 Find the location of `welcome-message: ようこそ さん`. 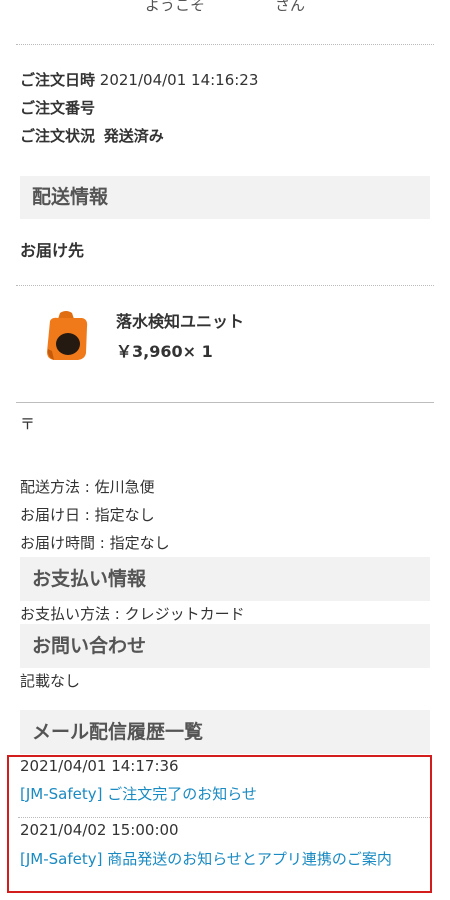

welcome-message: ようこそ さん is located at coordinates (225, 7).